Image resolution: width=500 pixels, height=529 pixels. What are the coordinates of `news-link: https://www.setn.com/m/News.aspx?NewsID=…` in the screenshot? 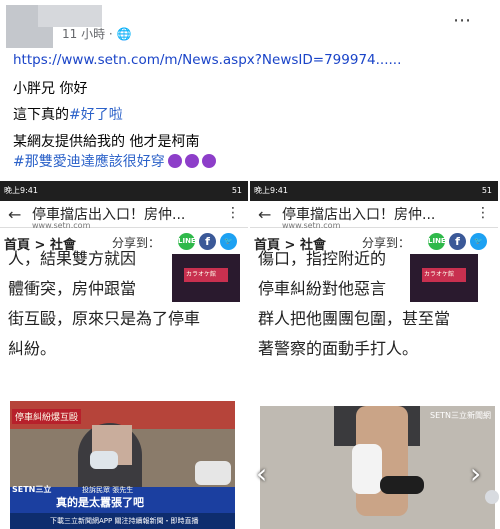 It's located at (207, 60).